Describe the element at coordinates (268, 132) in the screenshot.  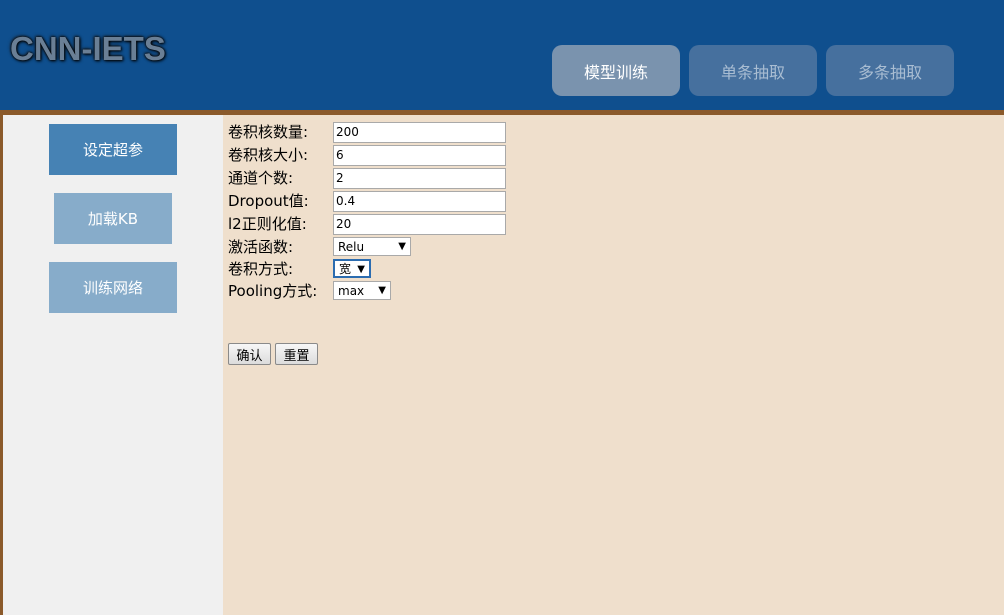
I see `kernel-count-label: 卷积核数量:` at that location.